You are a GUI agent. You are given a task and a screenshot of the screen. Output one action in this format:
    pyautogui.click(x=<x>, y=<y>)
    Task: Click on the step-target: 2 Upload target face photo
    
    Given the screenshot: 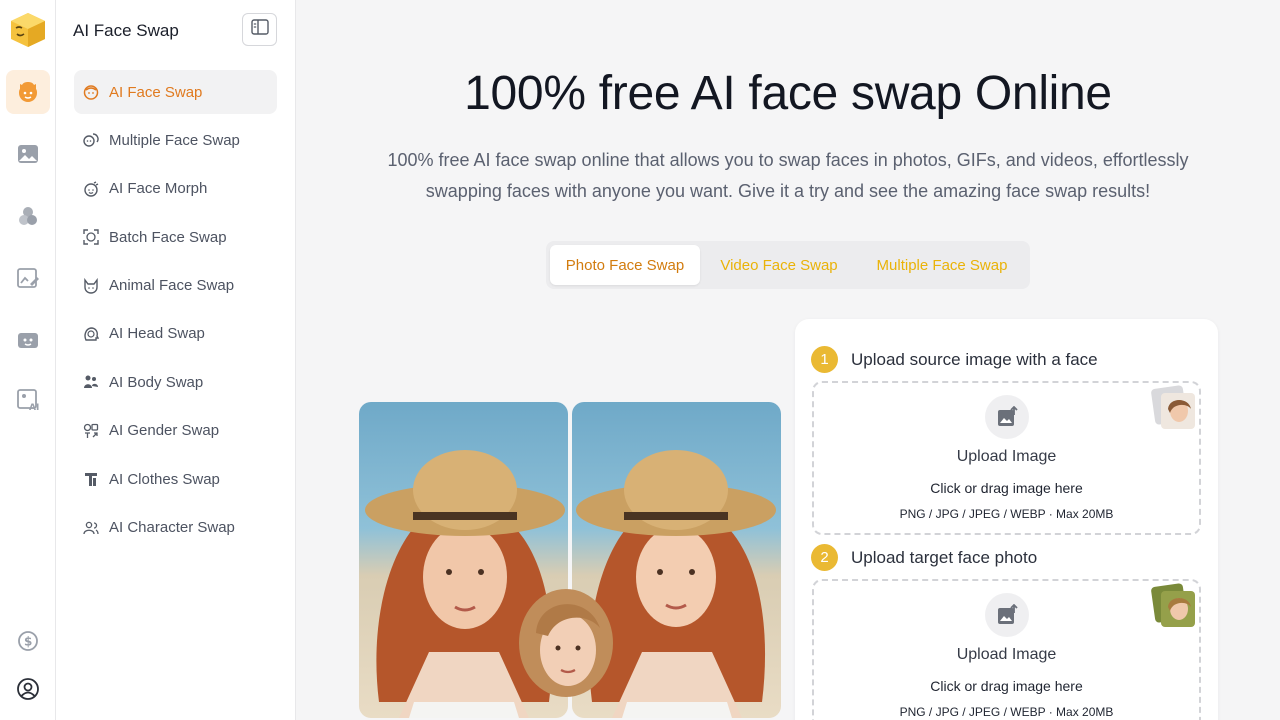 What is the action you would take?
    pyautogui.click(x=924, y=557)
    